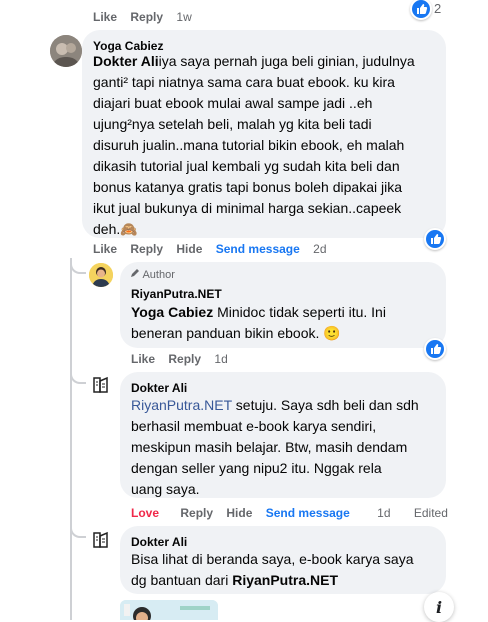 This screenshot has width=488, height=622. Describe the element at coordinates (172, 312) in the screenshot. I see `mention-link: Yoga Cabiez` at that location.